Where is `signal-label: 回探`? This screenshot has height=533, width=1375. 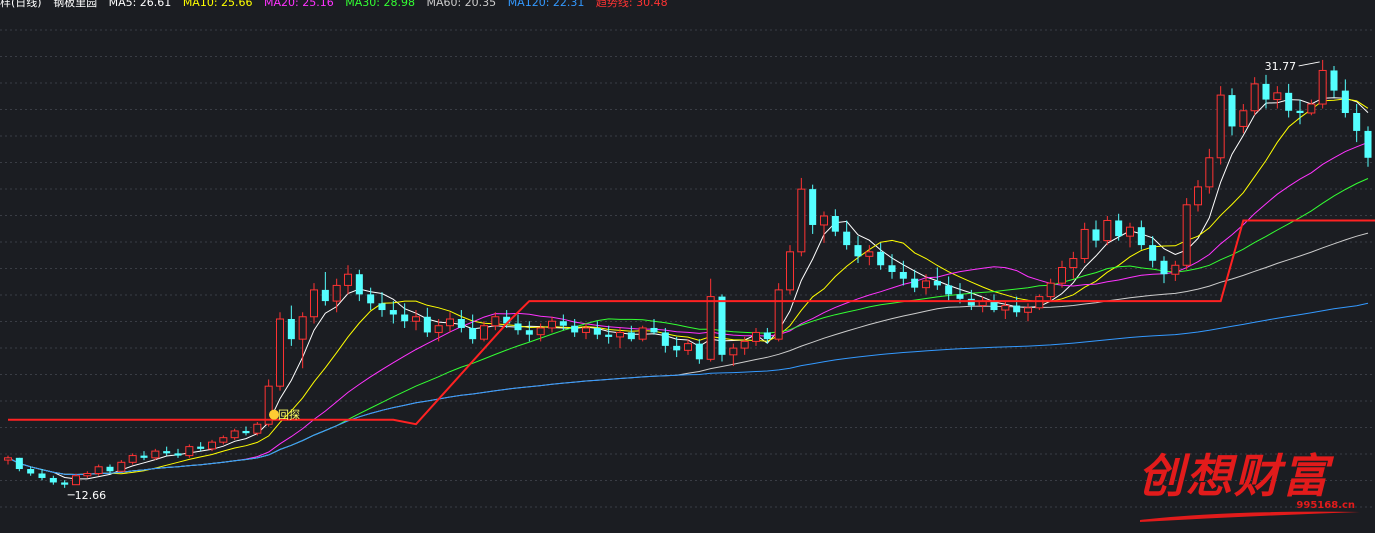 signal-label: 回探 is located at coordinates (289, 415).